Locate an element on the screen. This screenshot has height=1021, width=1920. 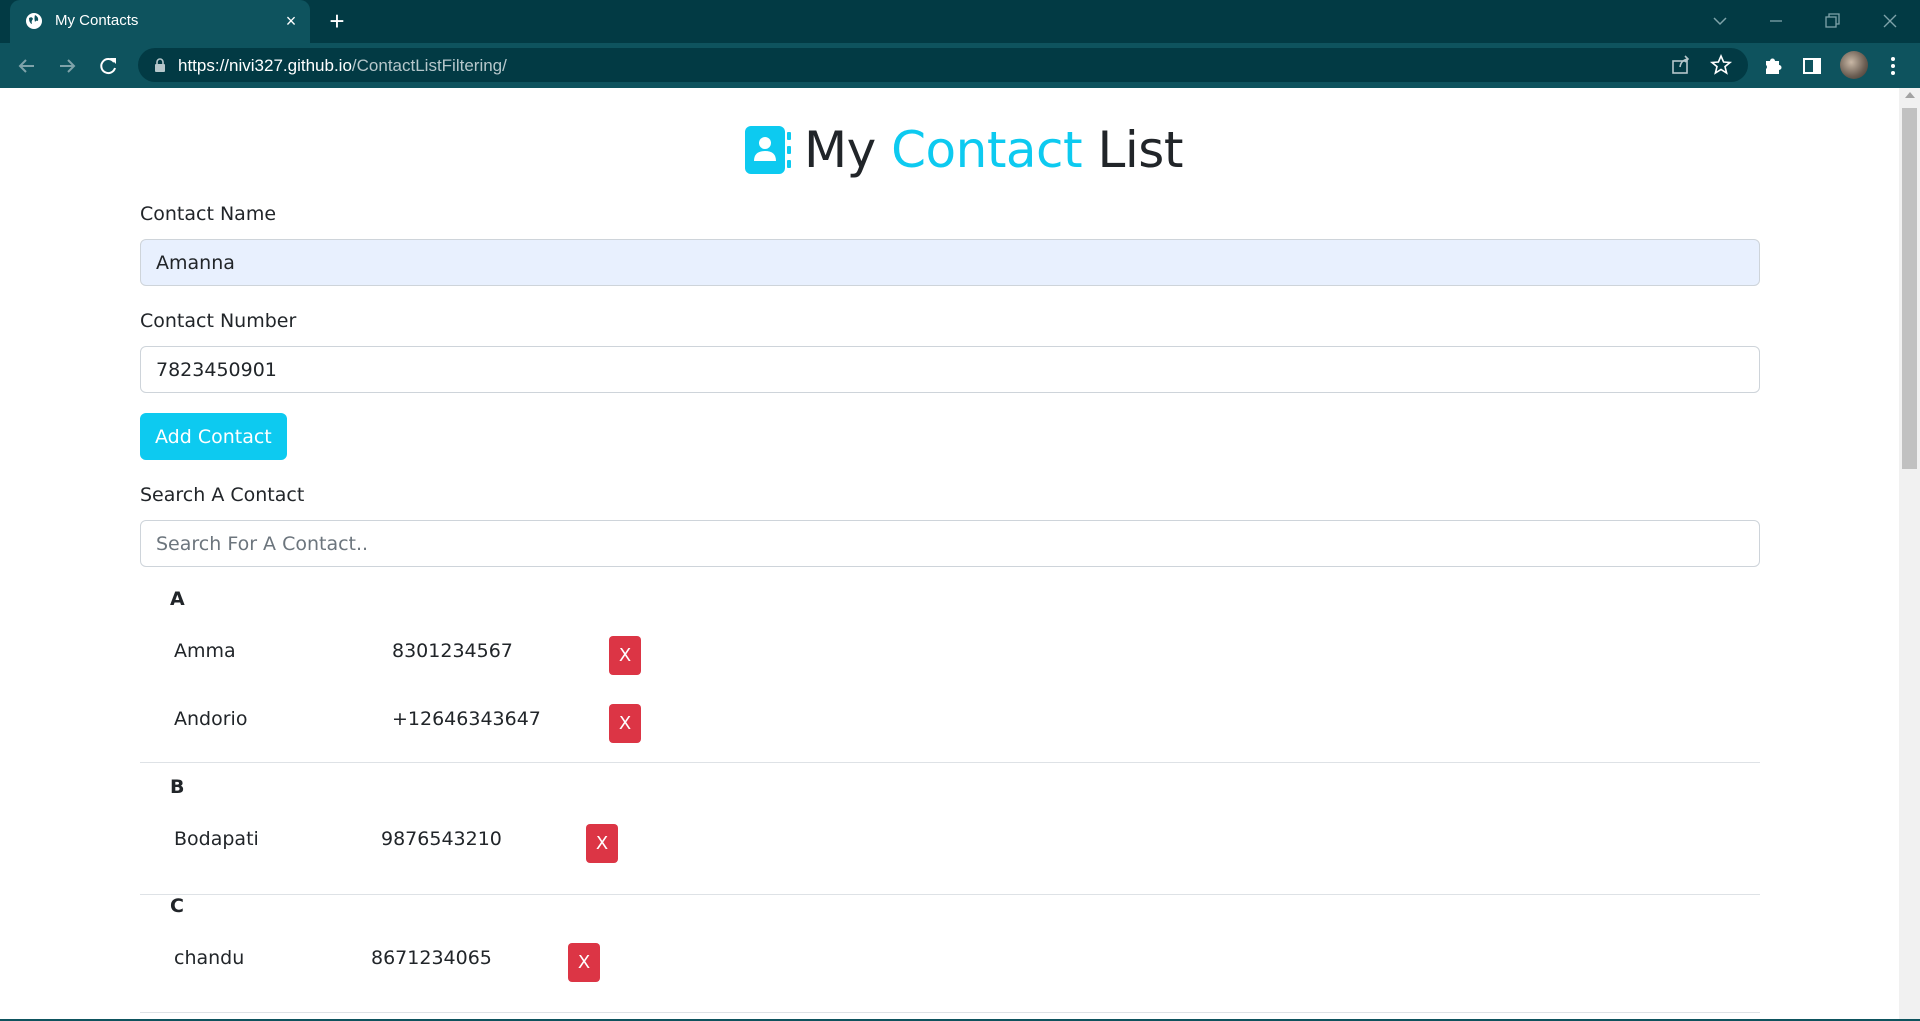
minimize-icon is located at coordinates (1776, 21).